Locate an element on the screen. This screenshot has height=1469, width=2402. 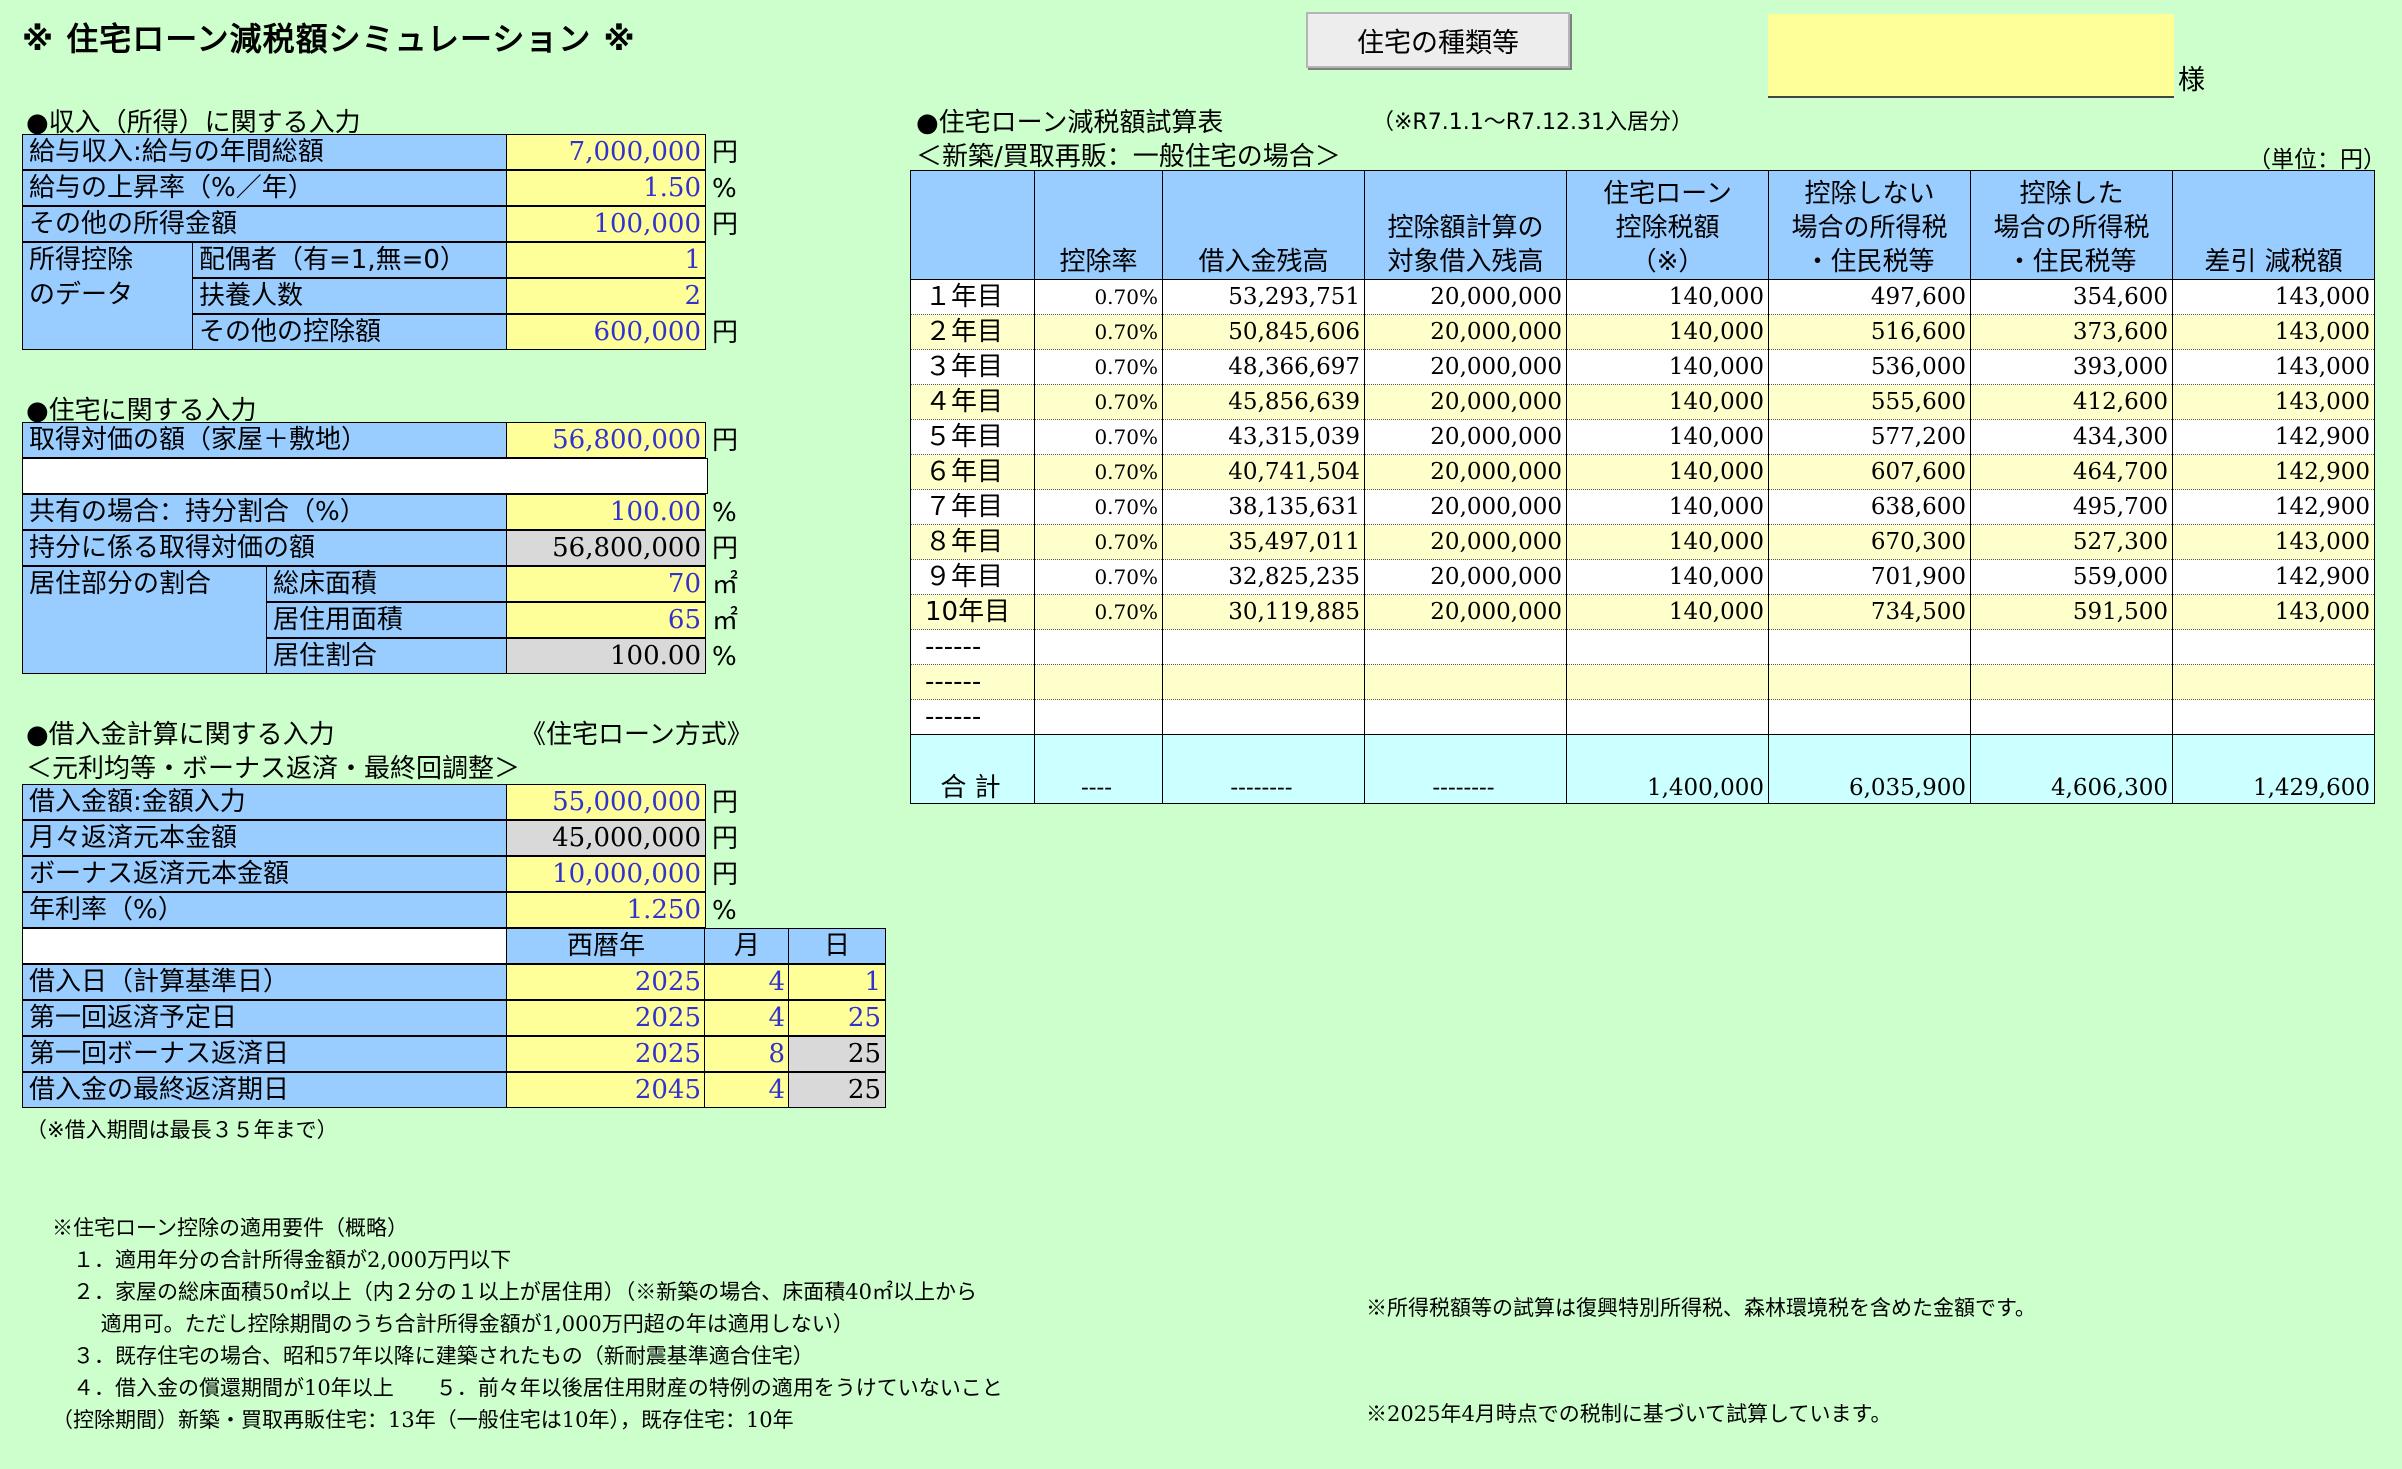
page-title: ※ 住宅ローン減税額シミュレーション ※ is located at coordinates (329, 39).